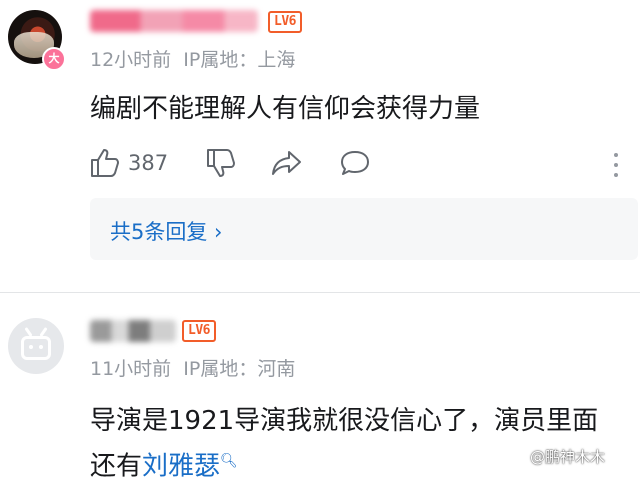 This screenshot has height=487, width=640. Describe the element at coordinates (320, 292) in the screenshot. I see `comment-divider` at that location.